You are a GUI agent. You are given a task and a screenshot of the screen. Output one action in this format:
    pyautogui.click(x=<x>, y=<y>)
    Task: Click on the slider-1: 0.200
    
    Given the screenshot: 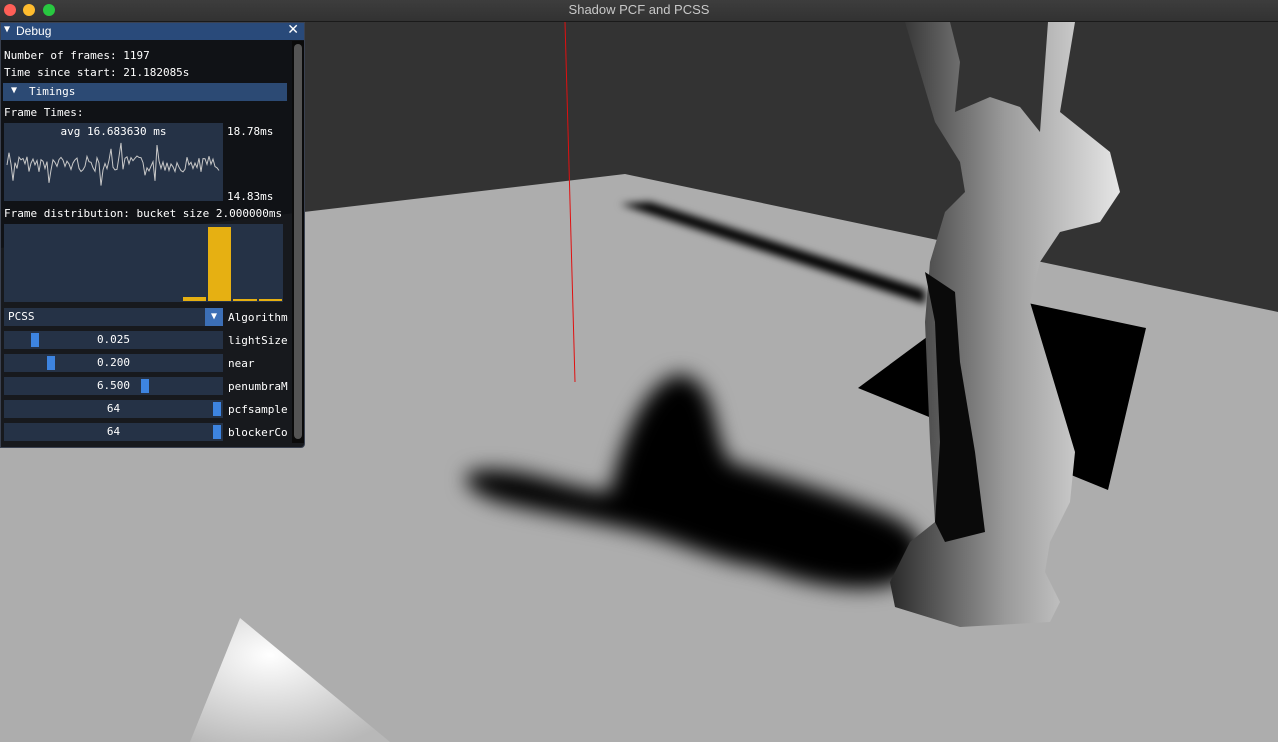 What is the action you would take?
    pyautogui.click(x=113, y=363)
    